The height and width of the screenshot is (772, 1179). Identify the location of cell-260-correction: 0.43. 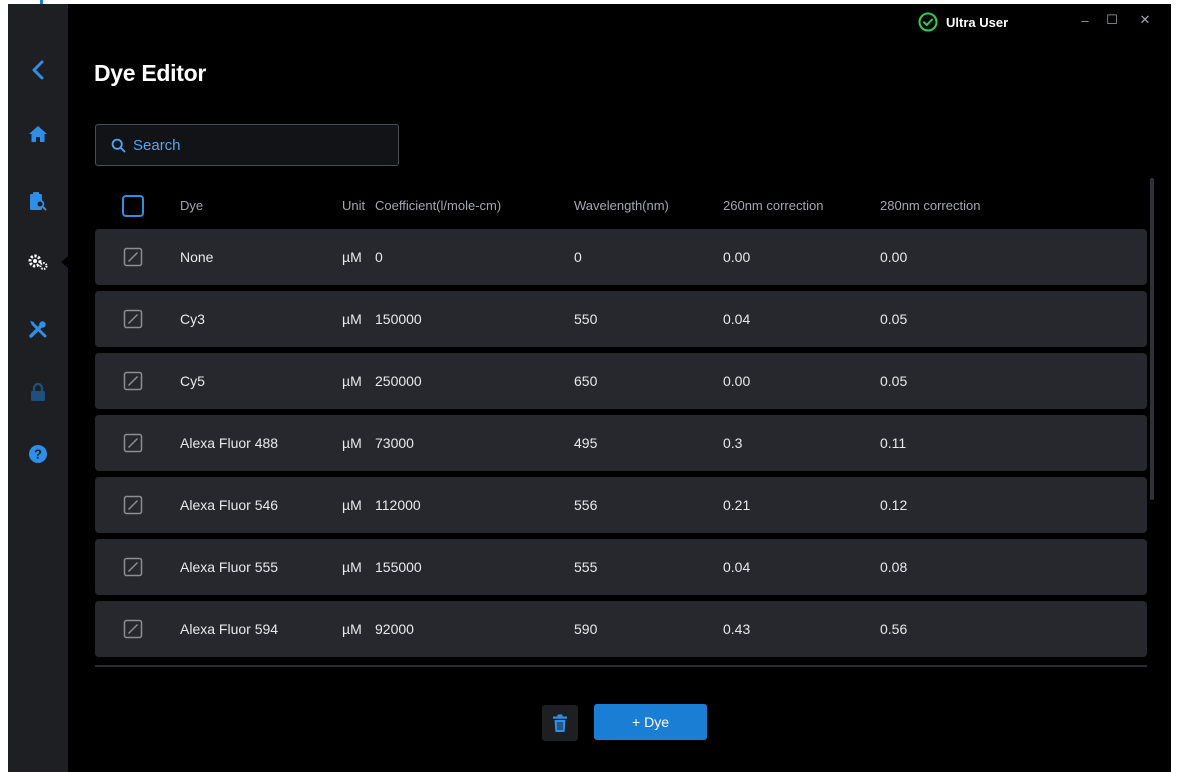
(737, 629).